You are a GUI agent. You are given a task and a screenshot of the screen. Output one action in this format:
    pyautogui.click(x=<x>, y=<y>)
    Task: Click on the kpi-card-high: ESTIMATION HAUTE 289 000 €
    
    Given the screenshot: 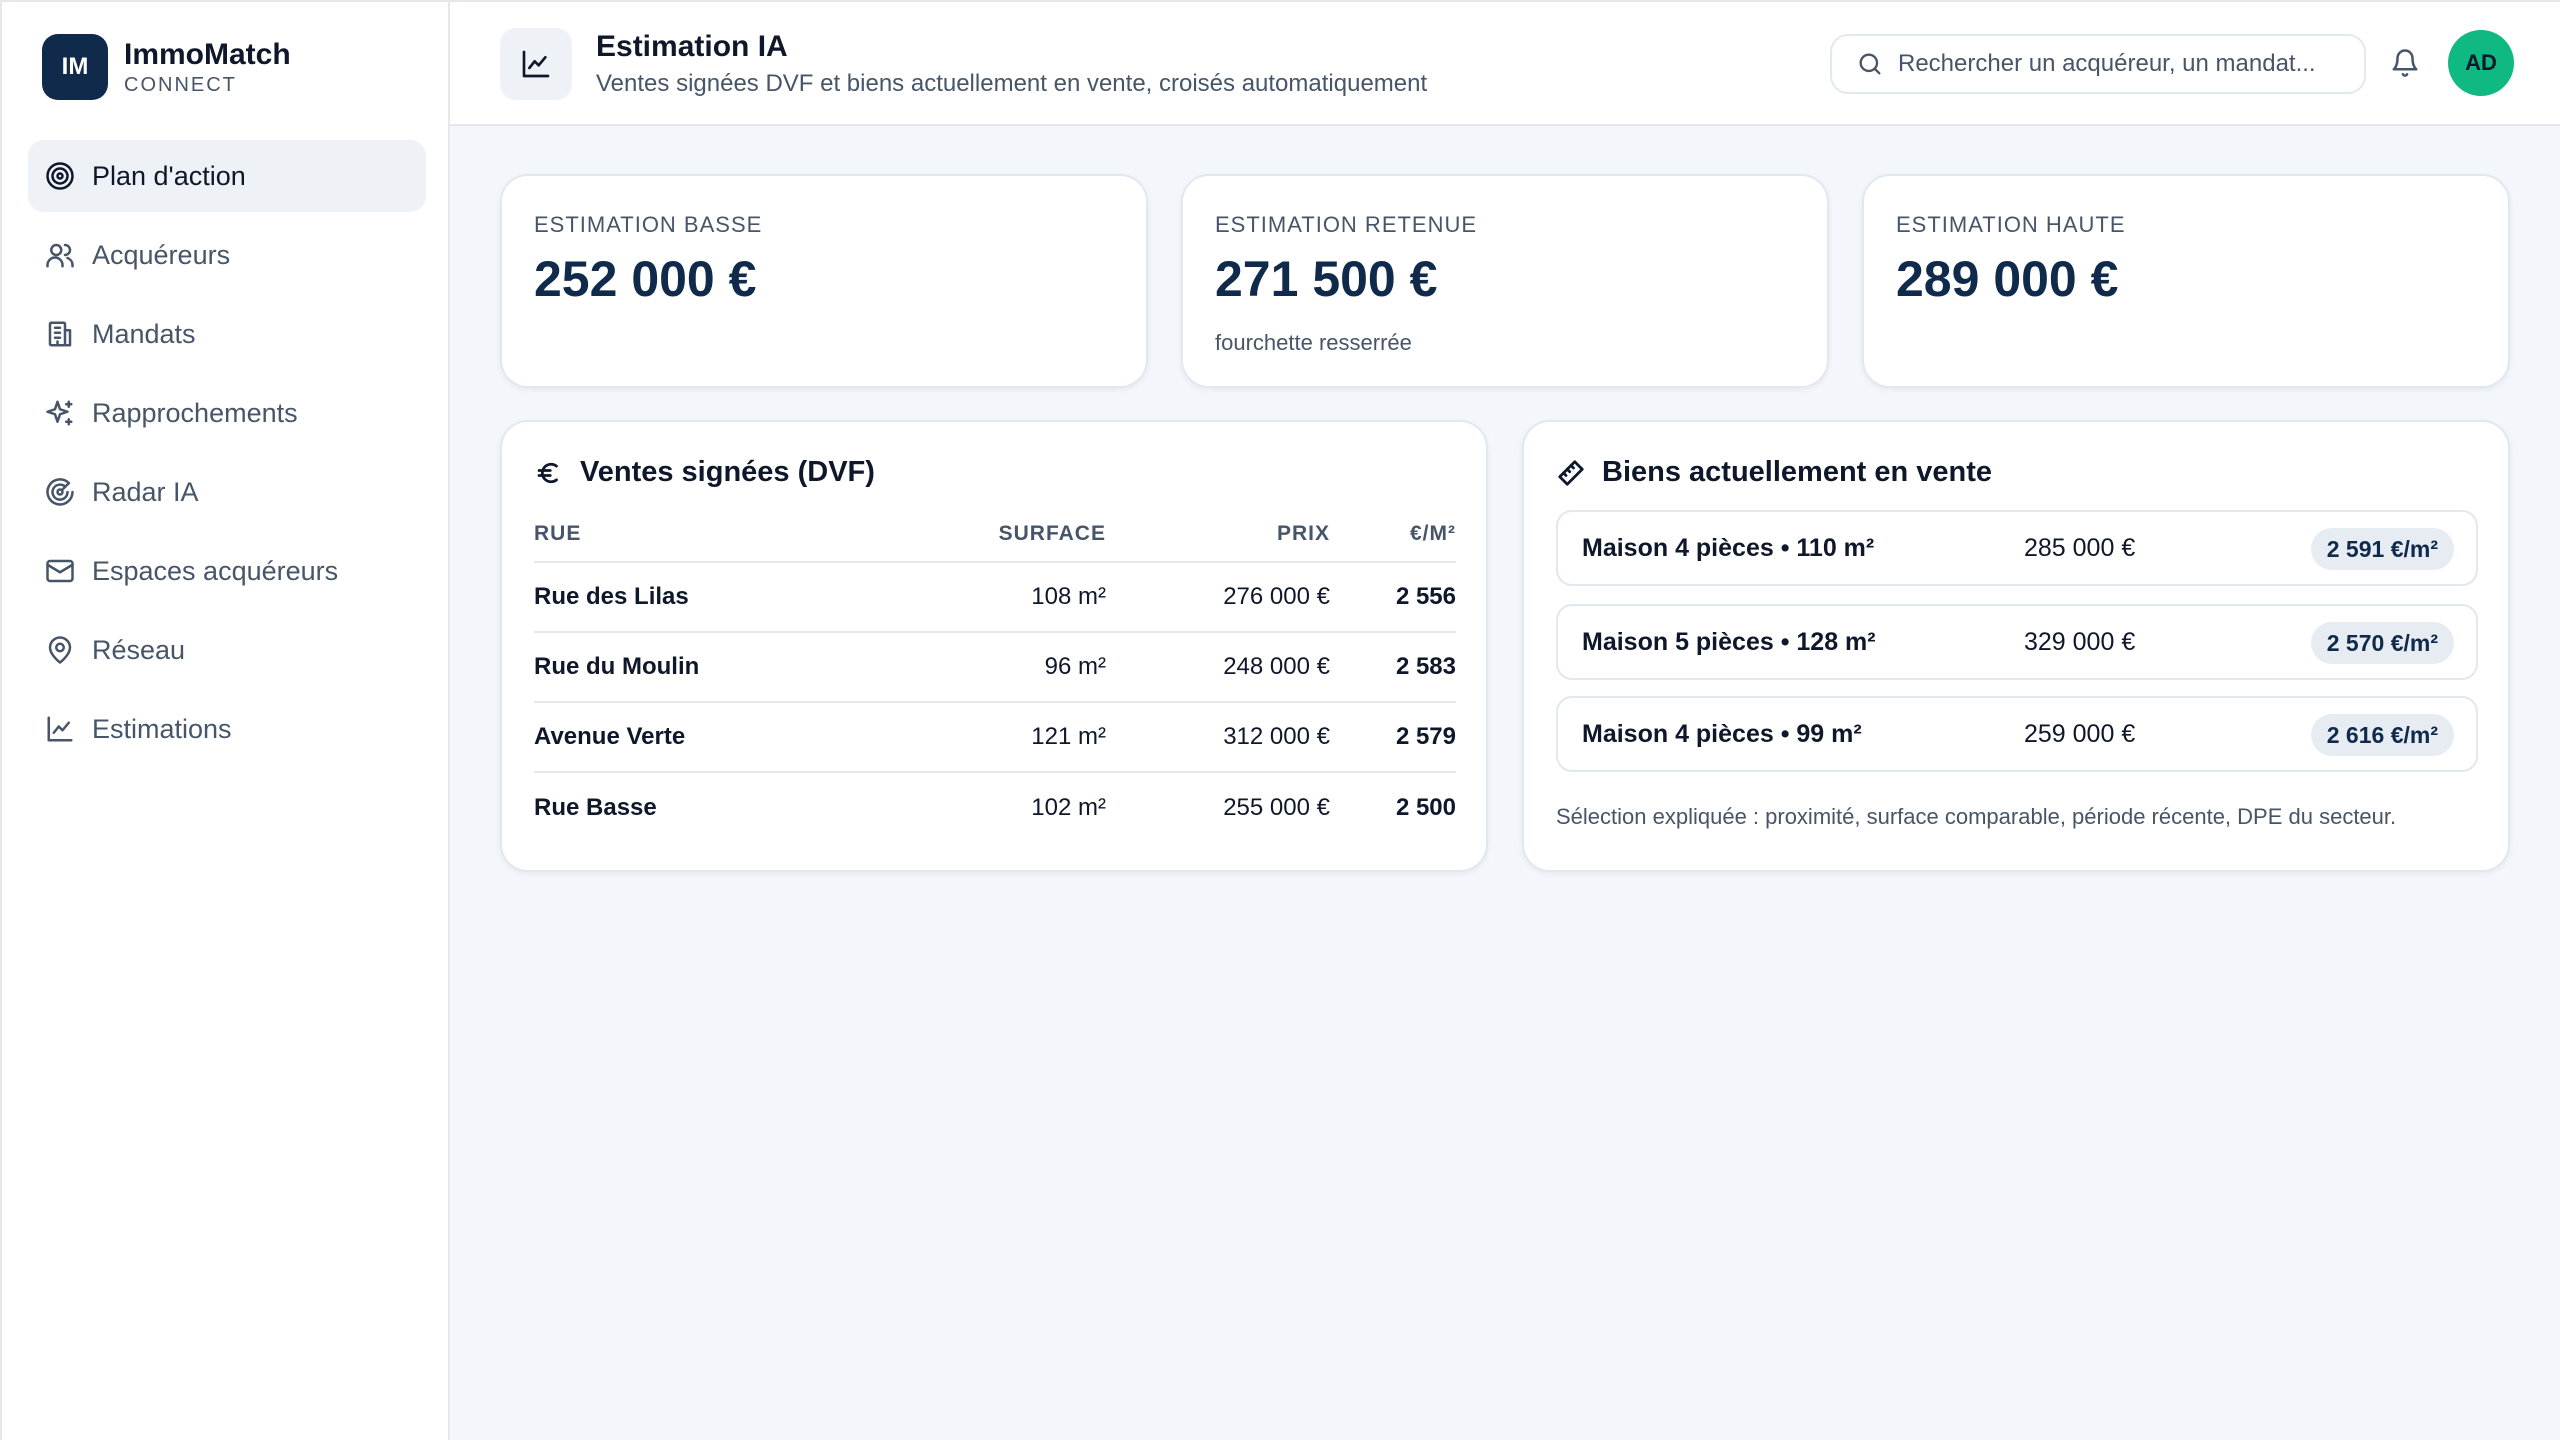 What is the action you would take?
    pyautogui.click(x=2186, y=281)
    